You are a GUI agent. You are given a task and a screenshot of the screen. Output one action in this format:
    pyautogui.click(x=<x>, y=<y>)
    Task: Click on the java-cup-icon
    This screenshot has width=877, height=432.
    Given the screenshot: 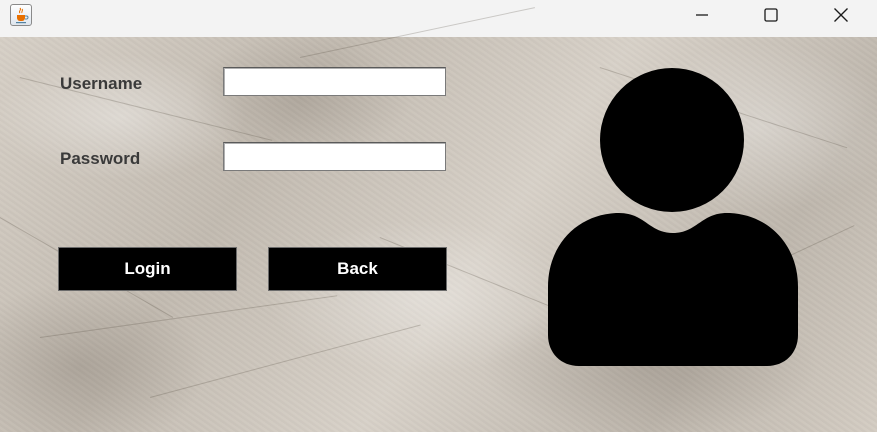 What is the action you would take?
    pyautogui.click(x=21, y=15)
    